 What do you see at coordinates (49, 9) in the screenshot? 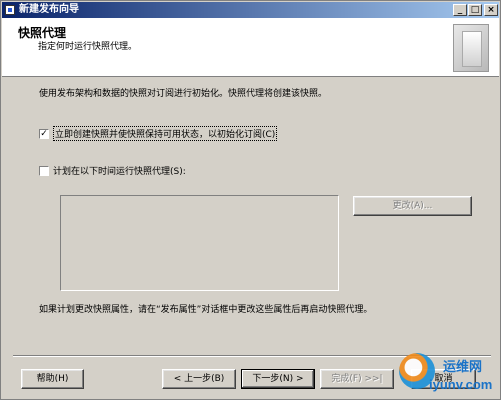
I see `window-title: 新建发布向导` at bounding box center [49, 9].